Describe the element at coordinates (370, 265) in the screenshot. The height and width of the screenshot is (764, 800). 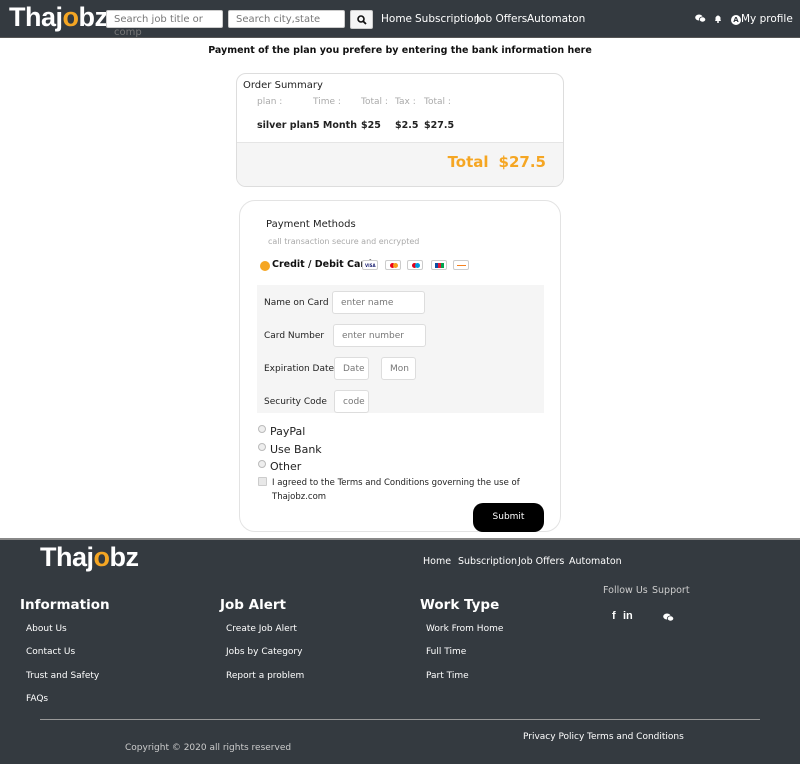
I see `visa-icon: VISA` at that location.